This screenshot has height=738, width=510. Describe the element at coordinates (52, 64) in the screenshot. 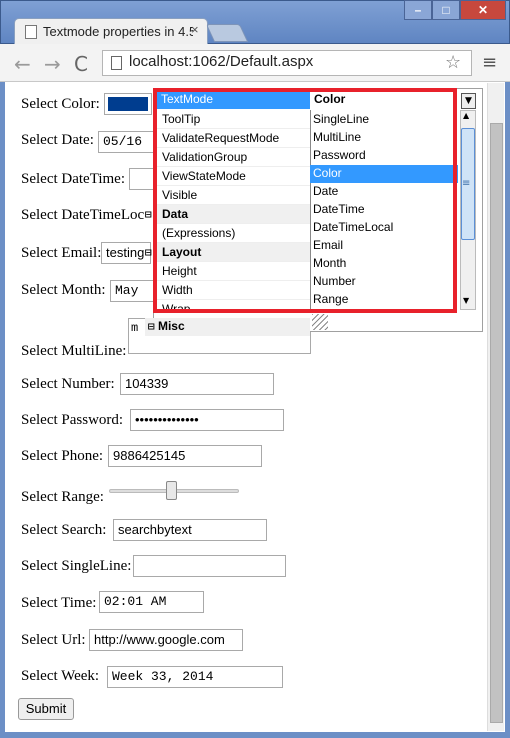

I see `forward-icon: →` at that location.